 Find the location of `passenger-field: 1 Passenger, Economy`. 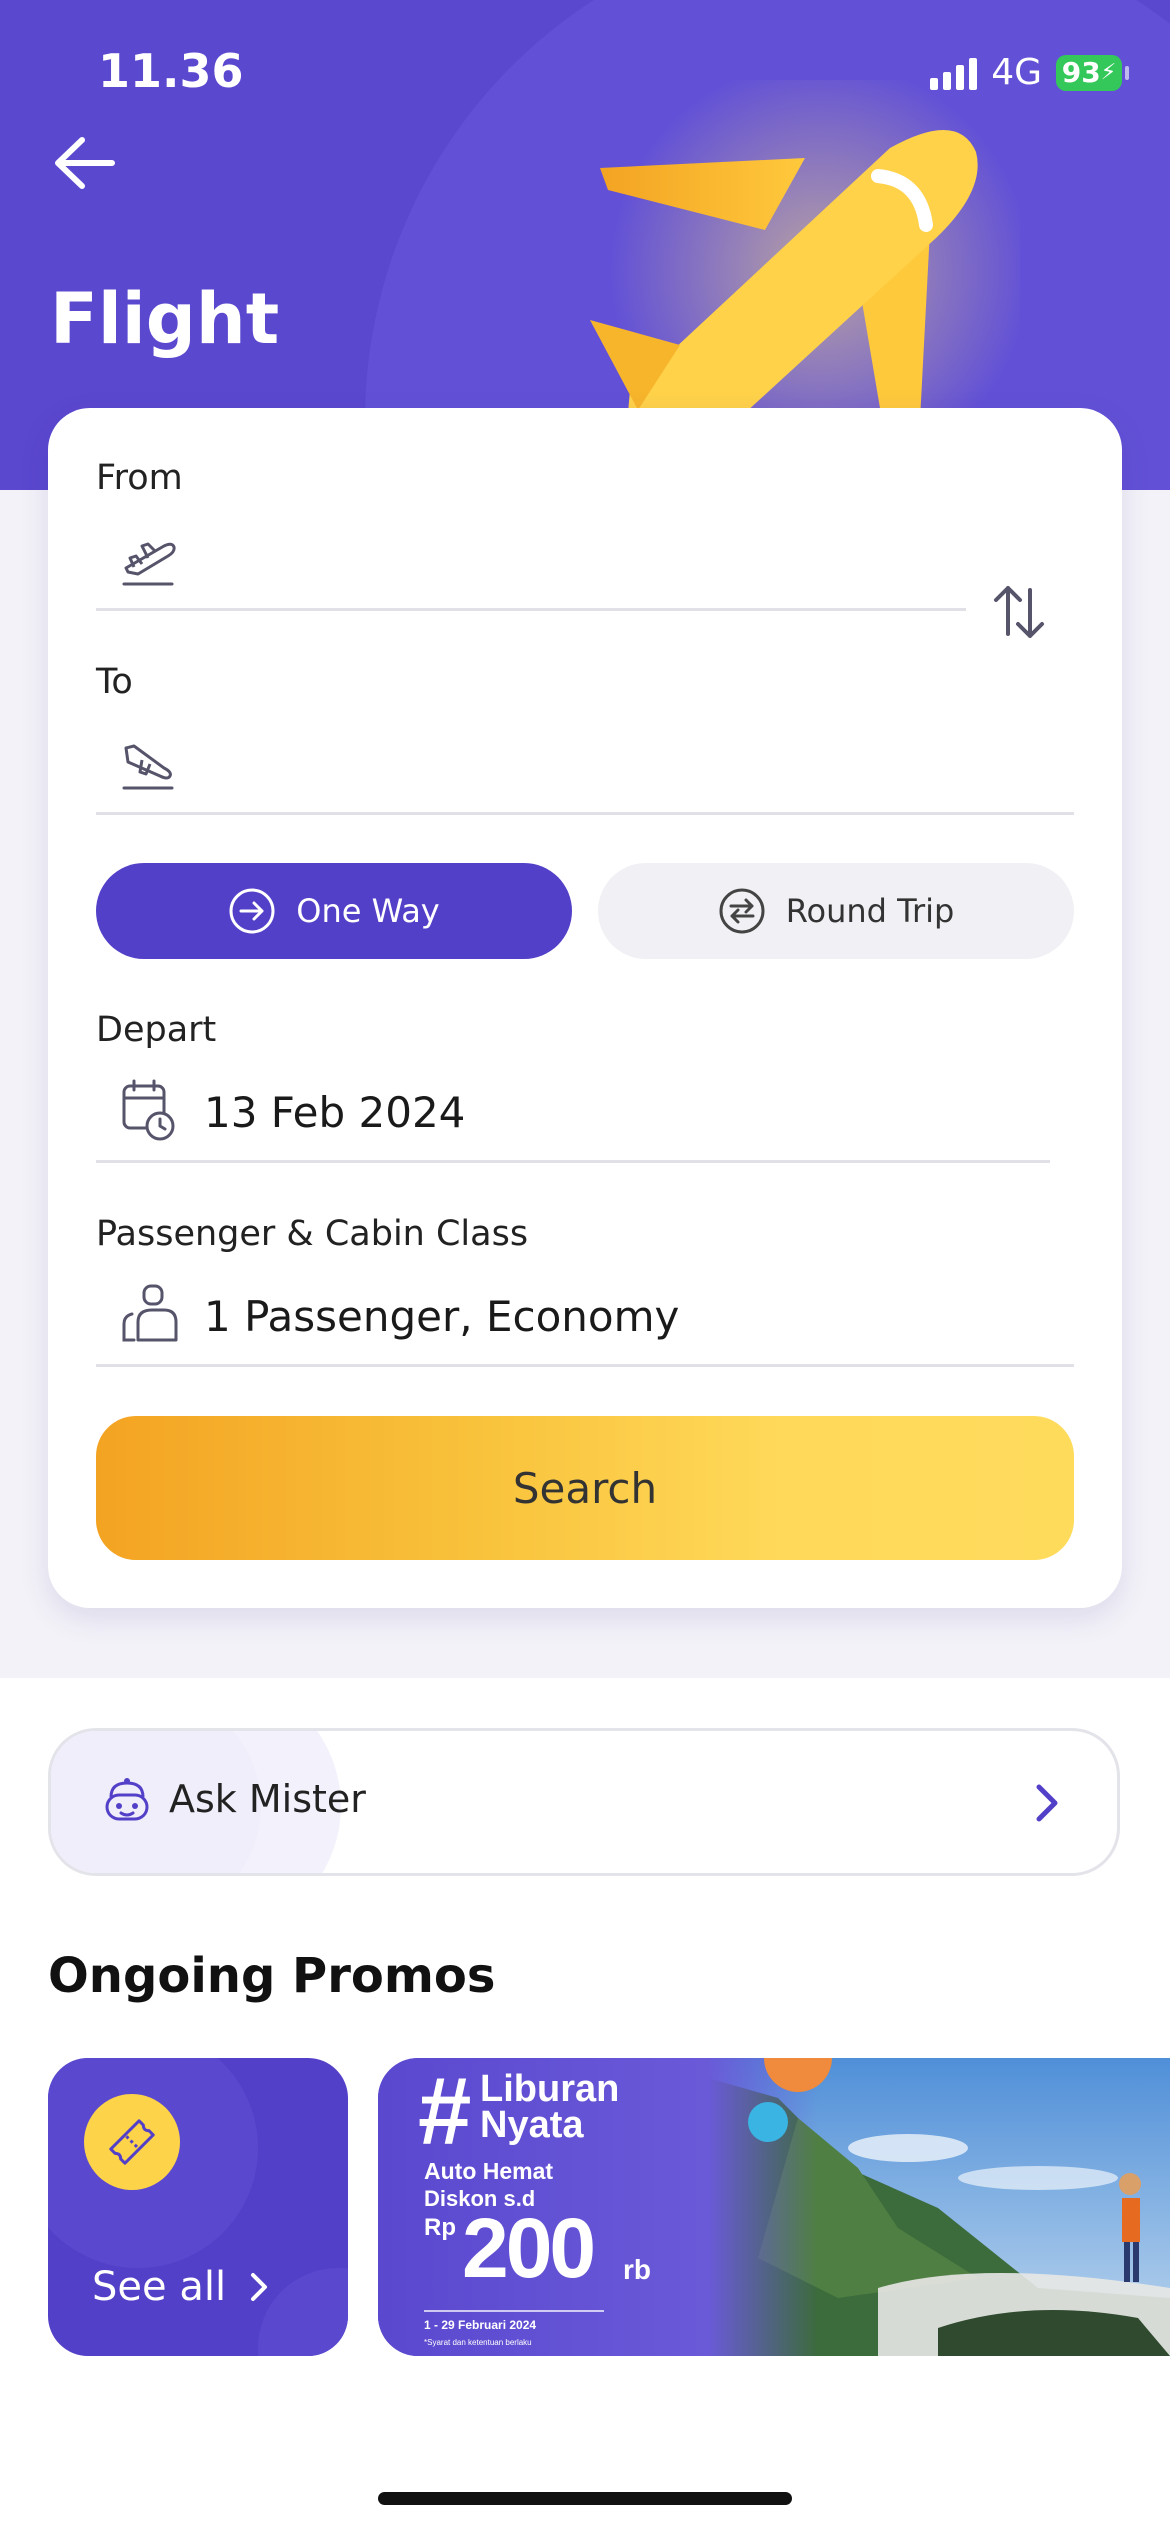

passenger-field: 1 Passenger, Economy is located at coordinates (585, 1322).